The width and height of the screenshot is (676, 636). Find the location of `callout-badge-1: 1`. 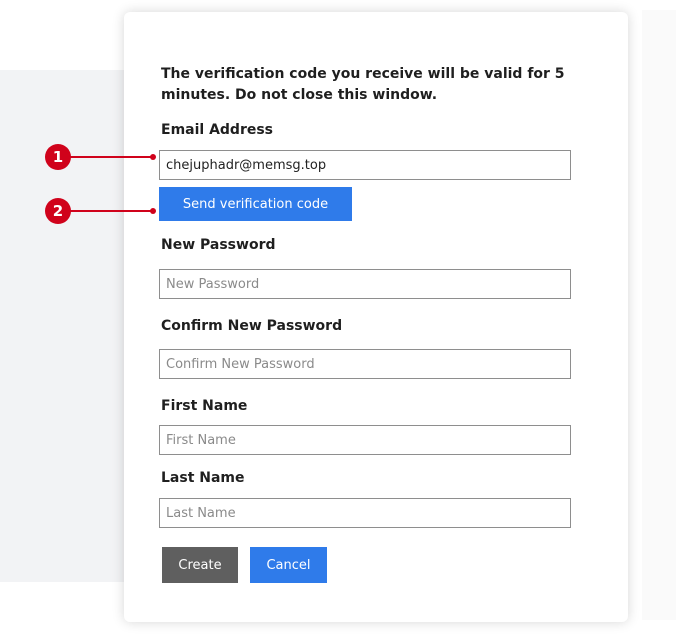

callout-badge-1: 1 is located at coordinates (58, 157).